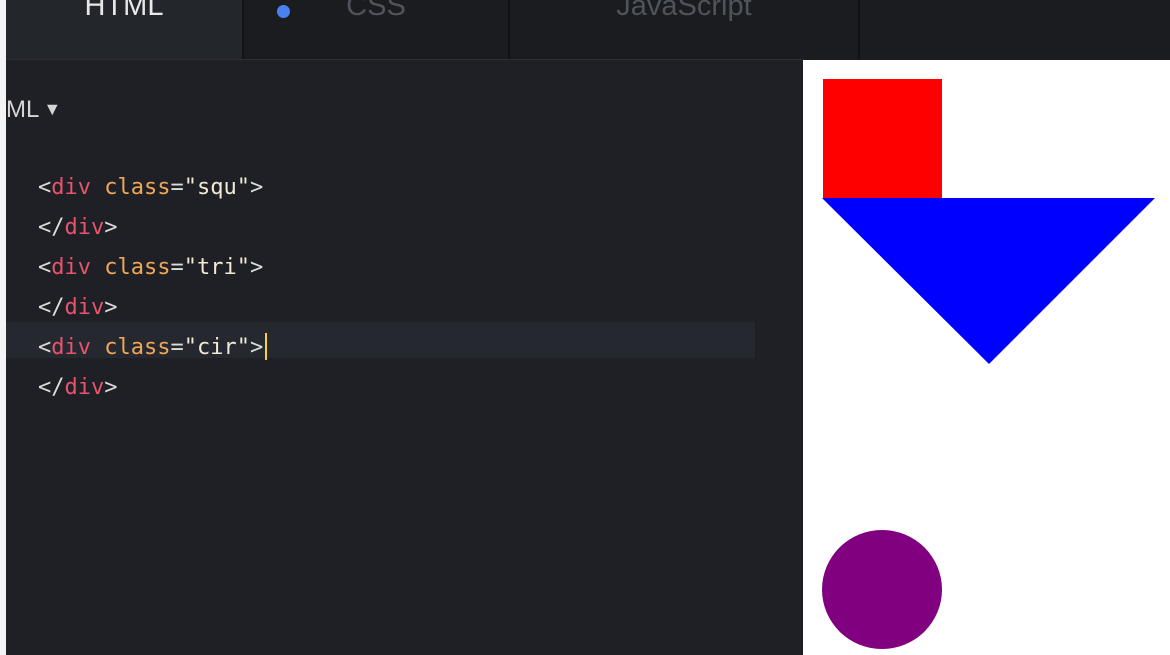 The image size is (1170, 655). What do you see at coordinates (1015, 29) in the screenshot?
I see `tab-bar-empty-area` at bounding box center [1015, 29].